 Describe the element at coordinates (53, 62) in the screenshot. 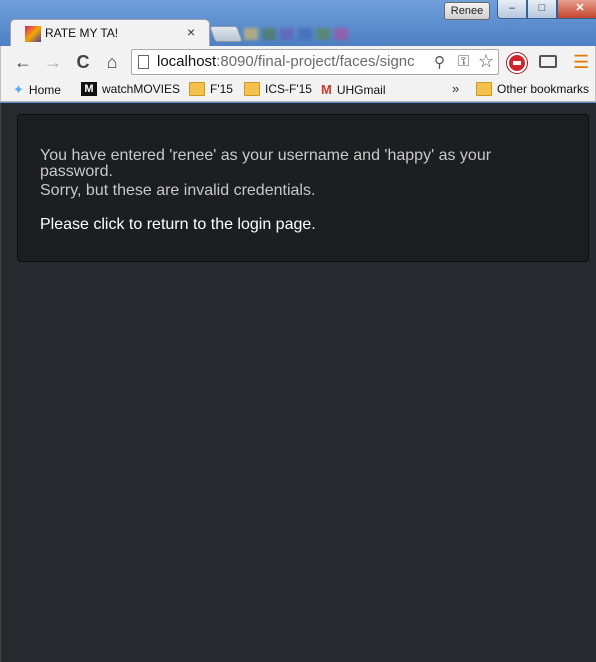

I see `forward-button: →` at that location.